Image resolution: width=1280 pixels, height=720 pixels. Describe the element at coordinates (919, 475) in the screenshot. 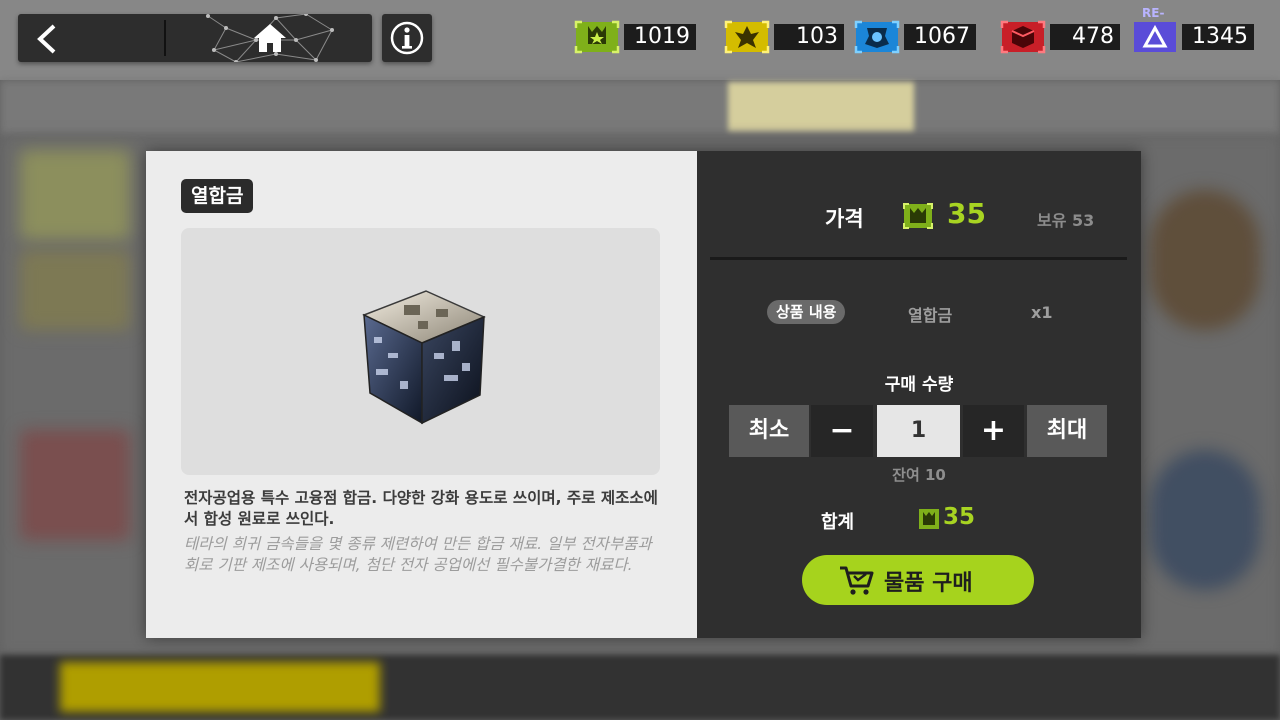

I see `remaining-stock: 잔여 10` at that location.